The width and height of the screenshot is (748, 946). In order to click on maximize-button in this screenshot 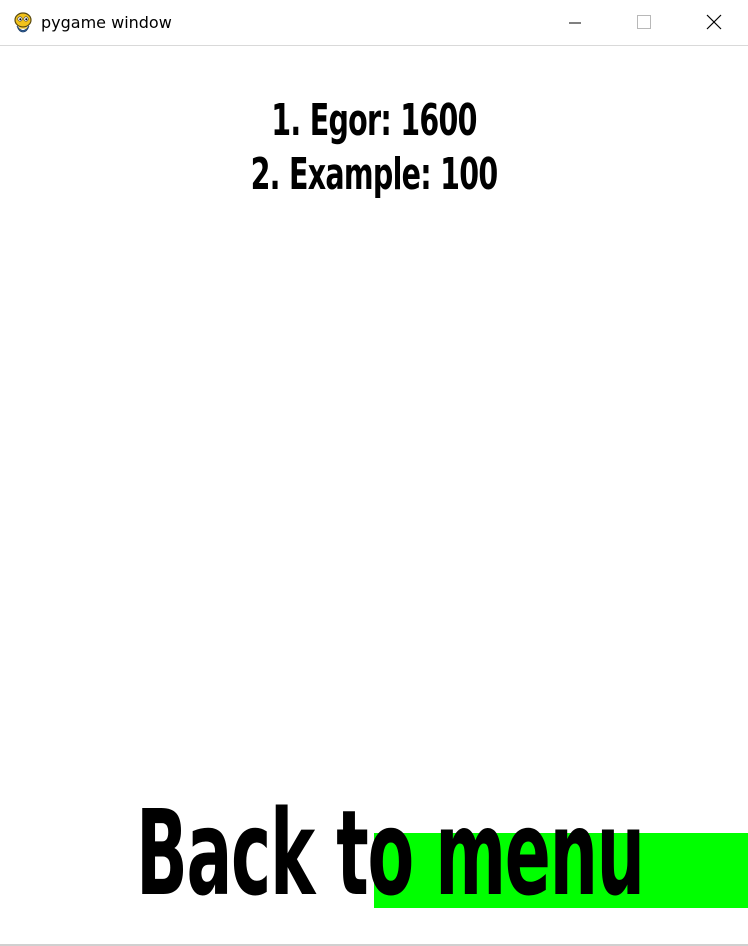, I will do `click(643, 23)`.